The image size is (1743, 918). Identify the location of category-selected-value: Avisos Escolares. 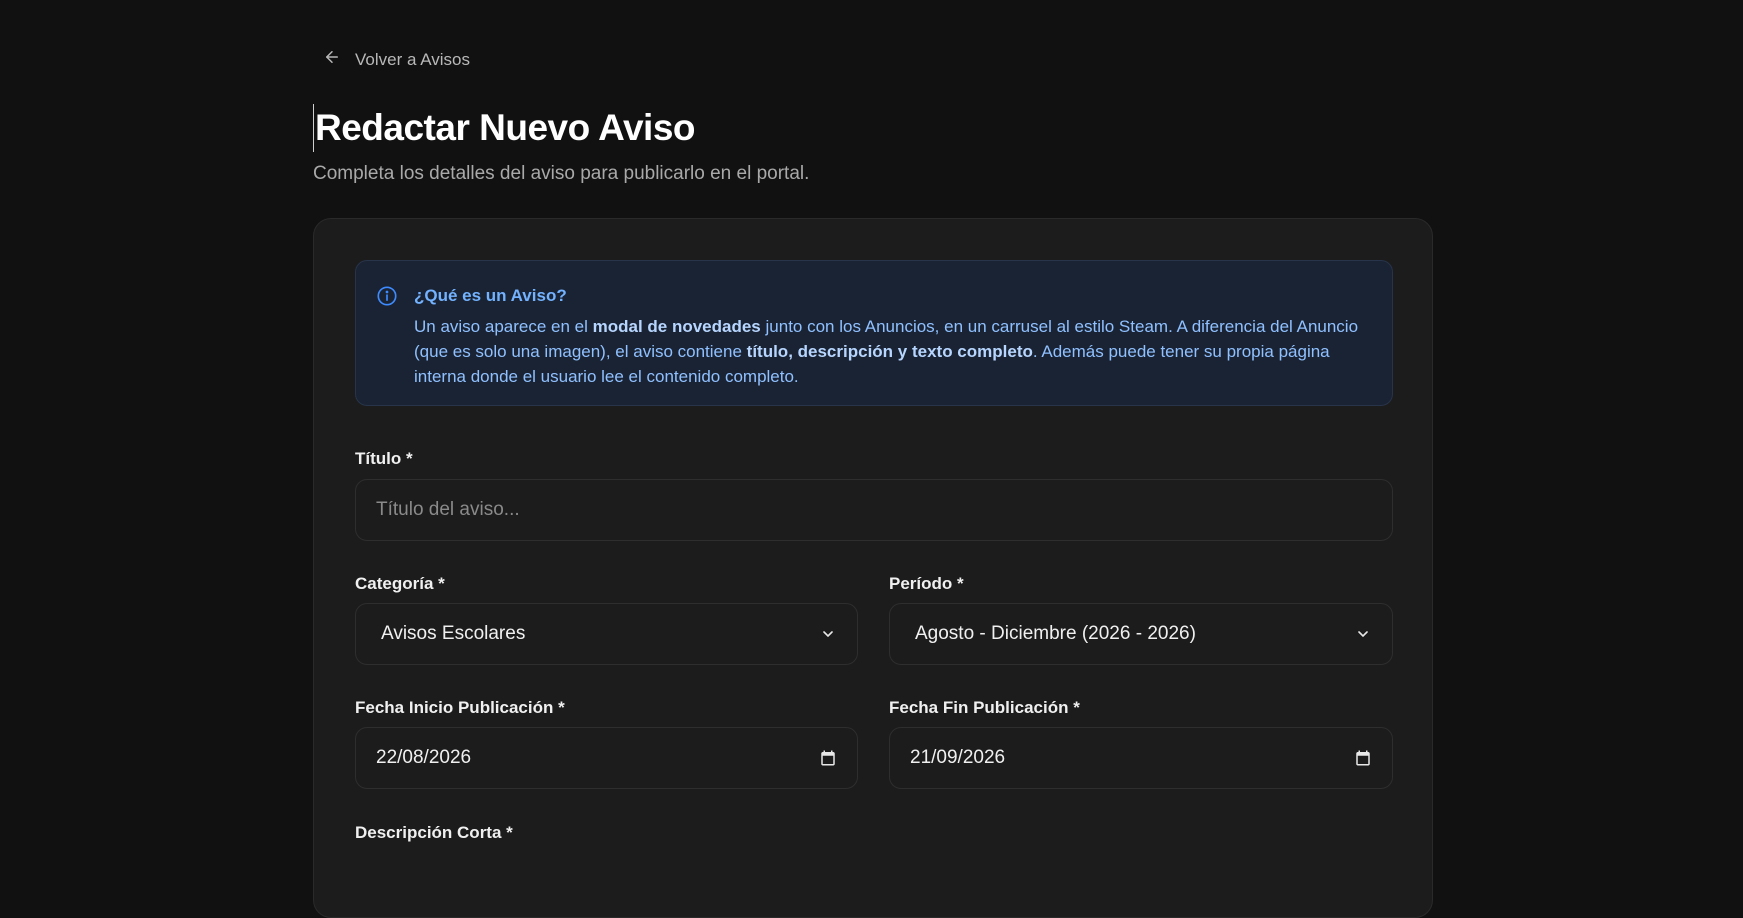
(453, 633).